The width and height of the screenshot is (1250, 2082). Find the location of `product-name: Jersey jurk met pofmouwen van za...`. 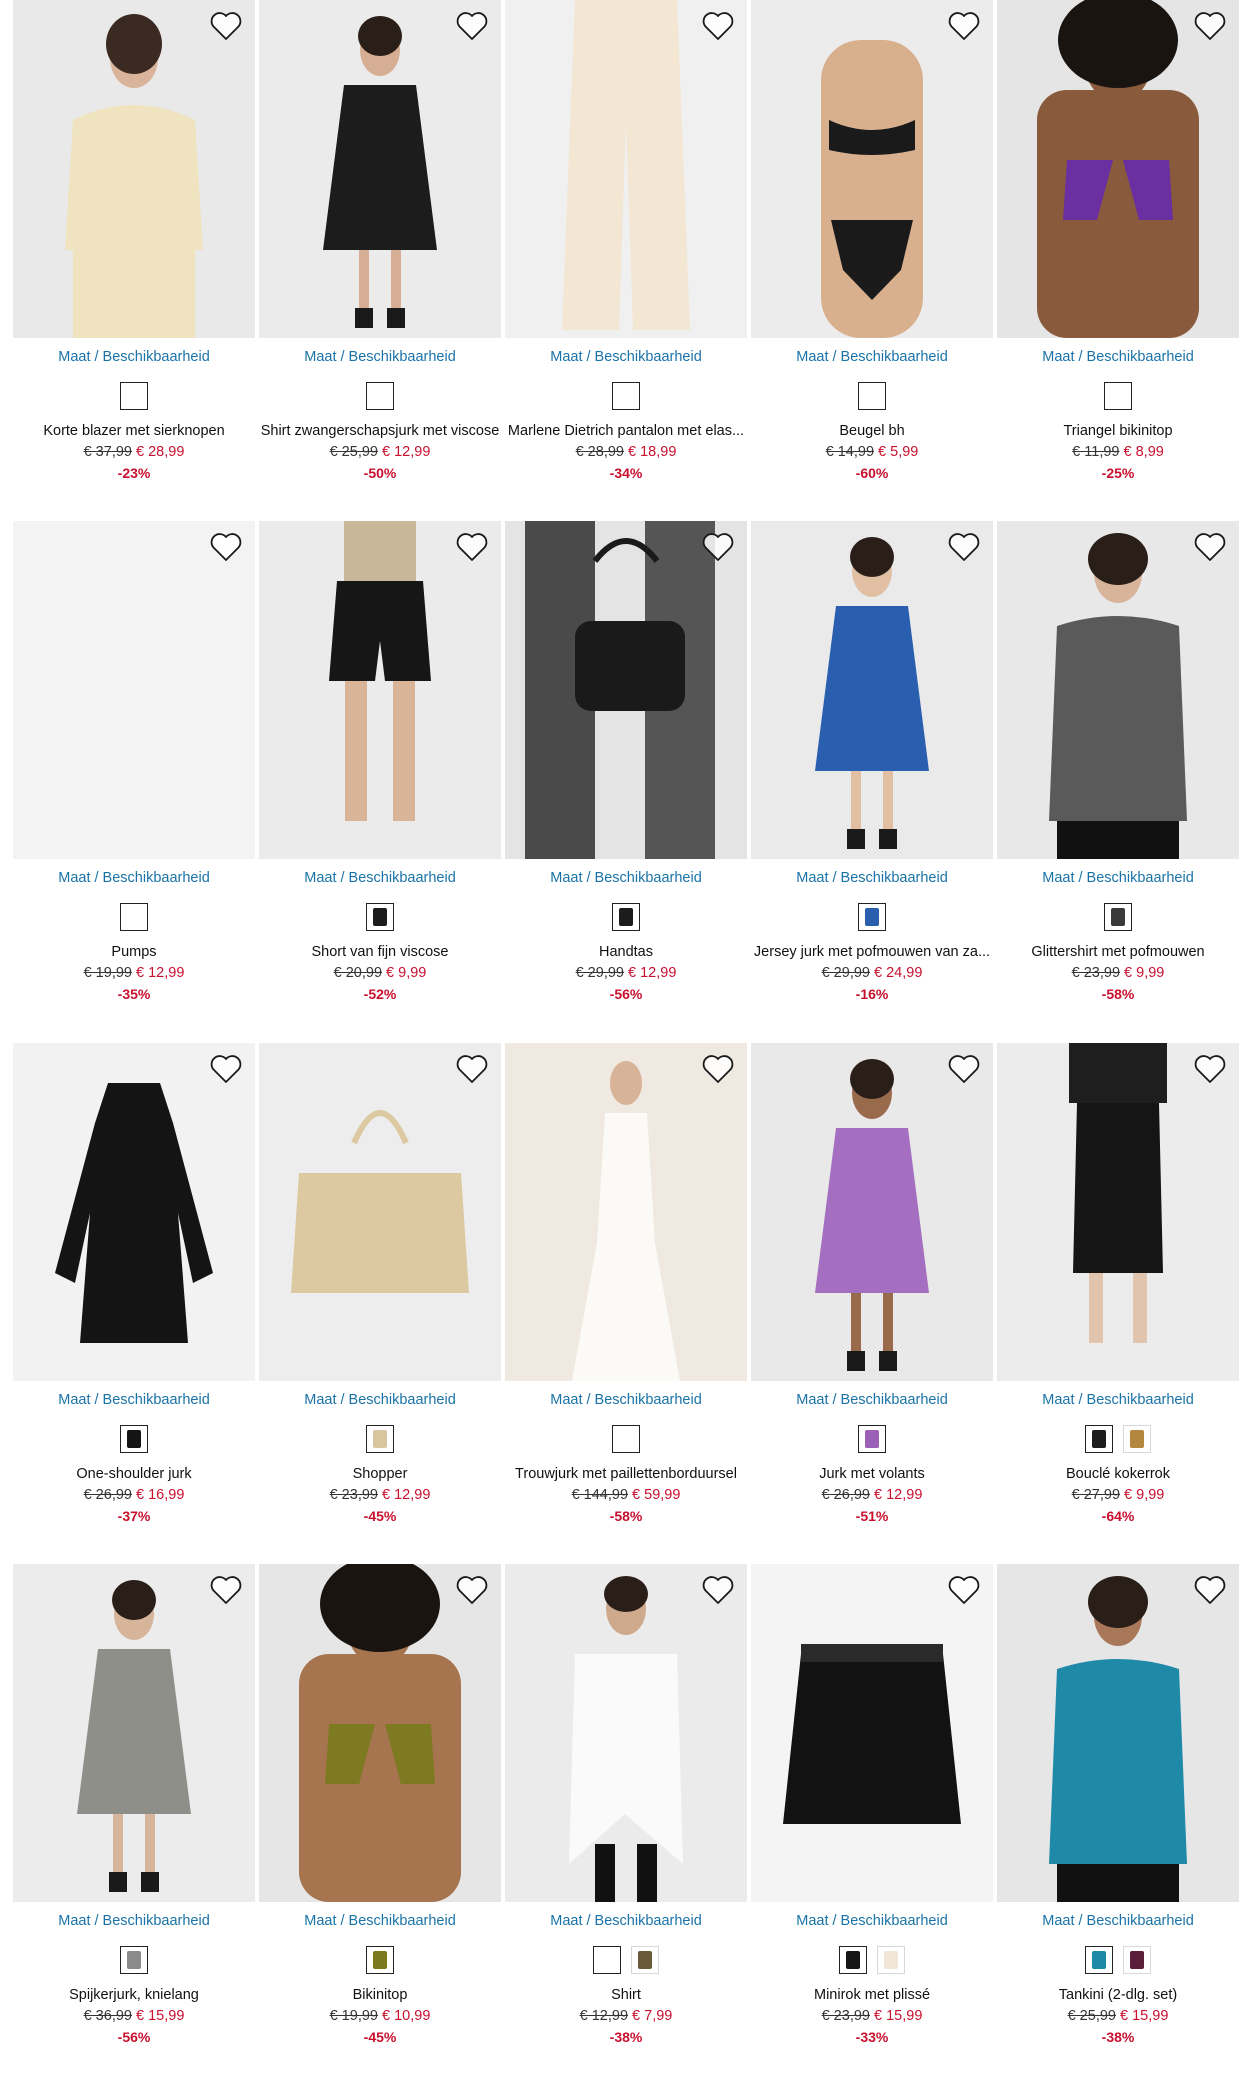

product-name: Jersey jurk met pofmouwen van za... is located at coordinates (872, 952).